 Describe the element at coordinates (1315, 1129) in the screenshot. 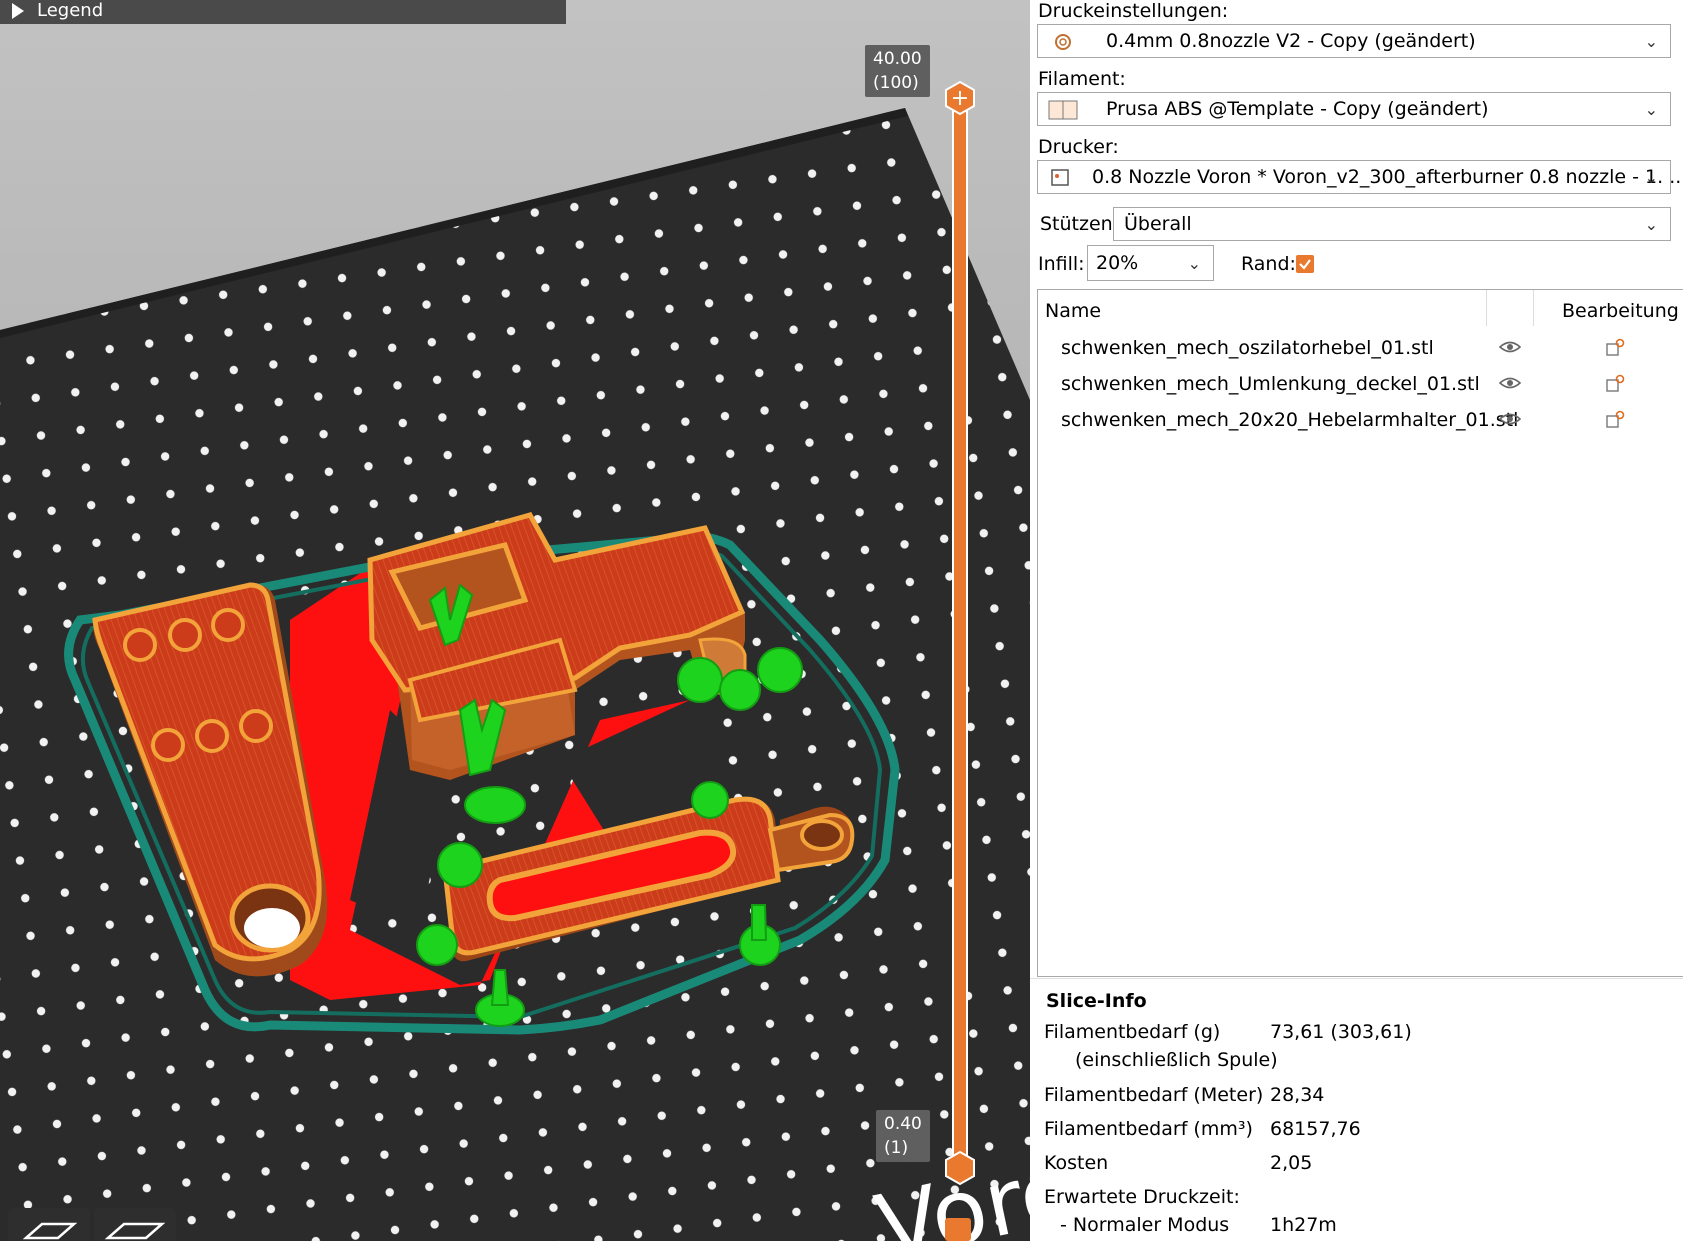

I see `info-value-filament-mm3: 68157,76` at that location.